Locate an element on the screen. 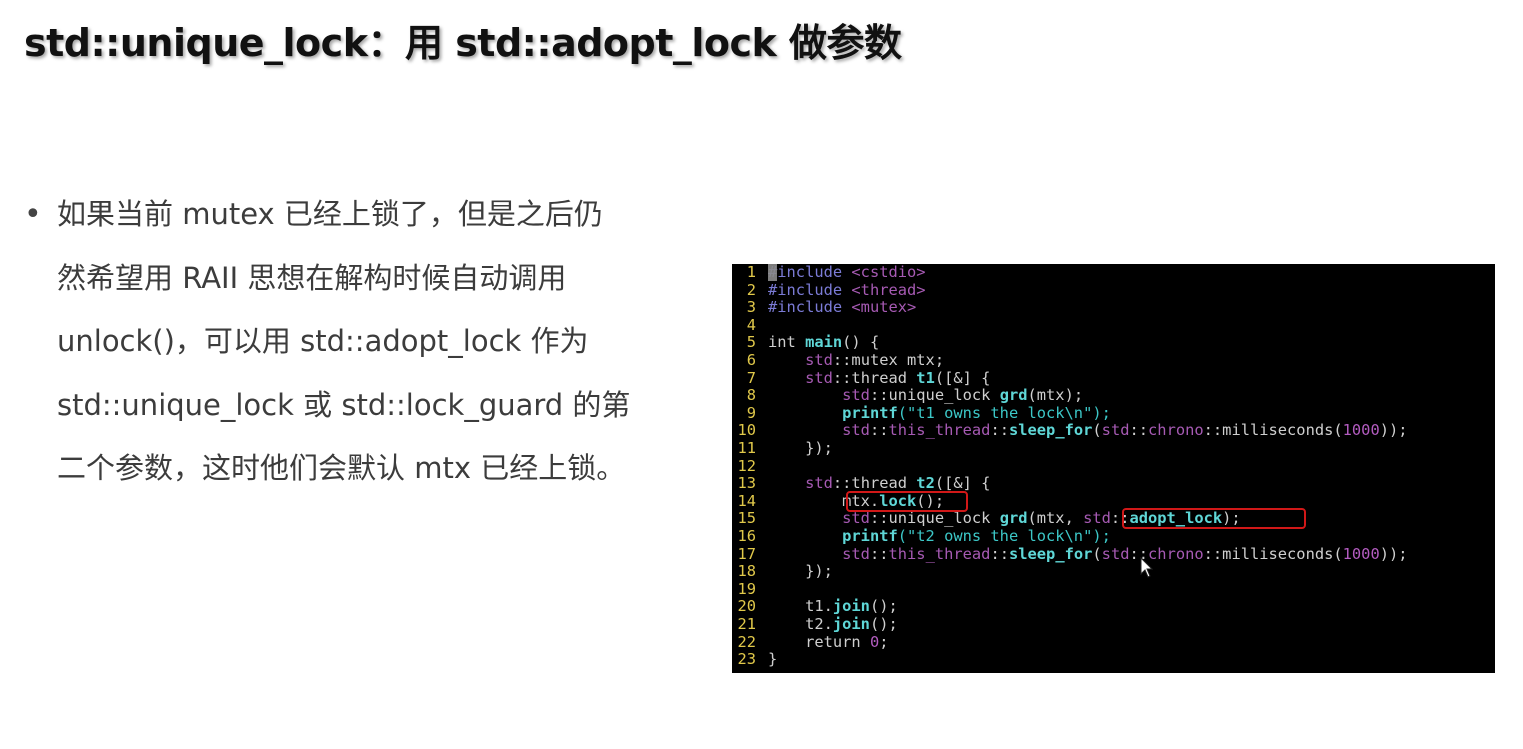 The image size is (1523, 749). code-text: #include <thread> is located at coordinates (847, 290).